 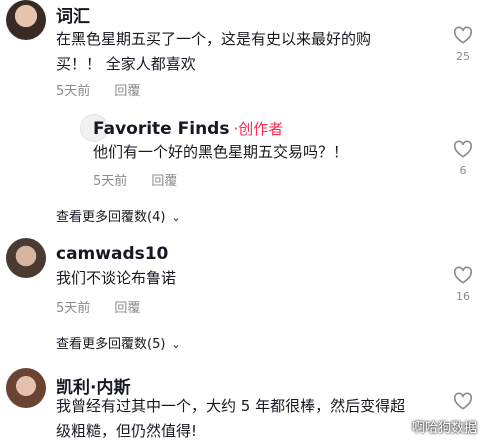 I want to click on view-more-replies-label: 查看更多回覆数(5), so click(x=110, y=344).